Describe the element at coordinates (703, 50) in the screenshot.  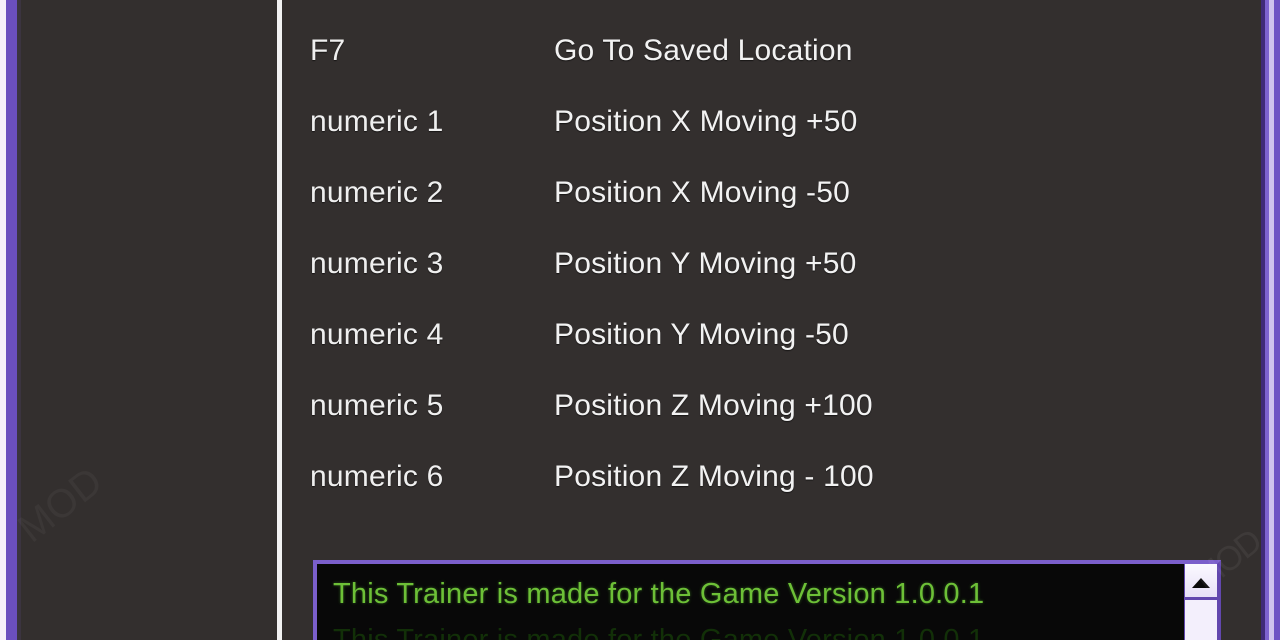
I see `hotkey-description: Go To Saved Location` at that location.